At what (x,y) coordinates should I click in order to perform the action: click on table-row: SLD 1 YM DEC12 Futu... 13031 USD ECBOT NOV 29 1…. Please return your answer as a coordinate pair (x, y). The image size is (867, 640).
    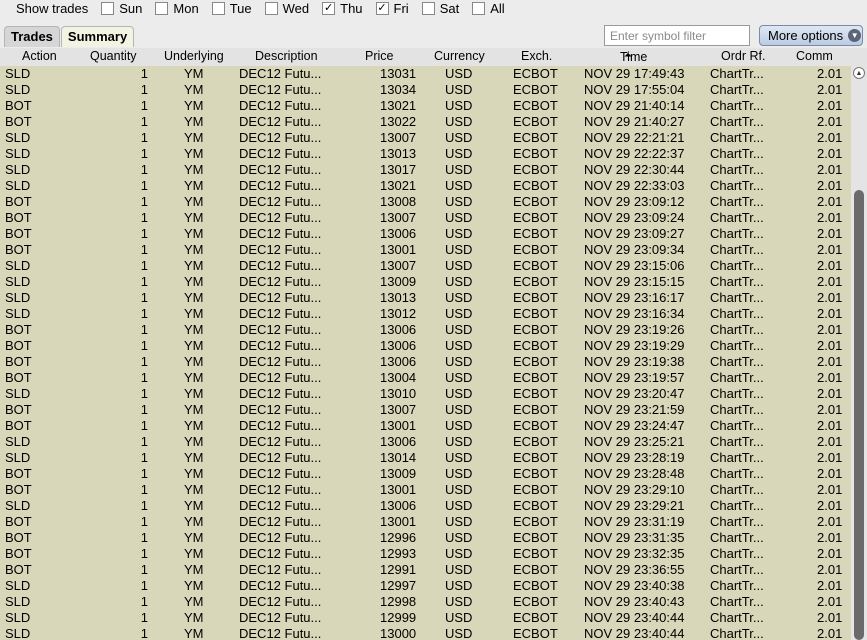
    Looking at the image, I should click on (425, 74).